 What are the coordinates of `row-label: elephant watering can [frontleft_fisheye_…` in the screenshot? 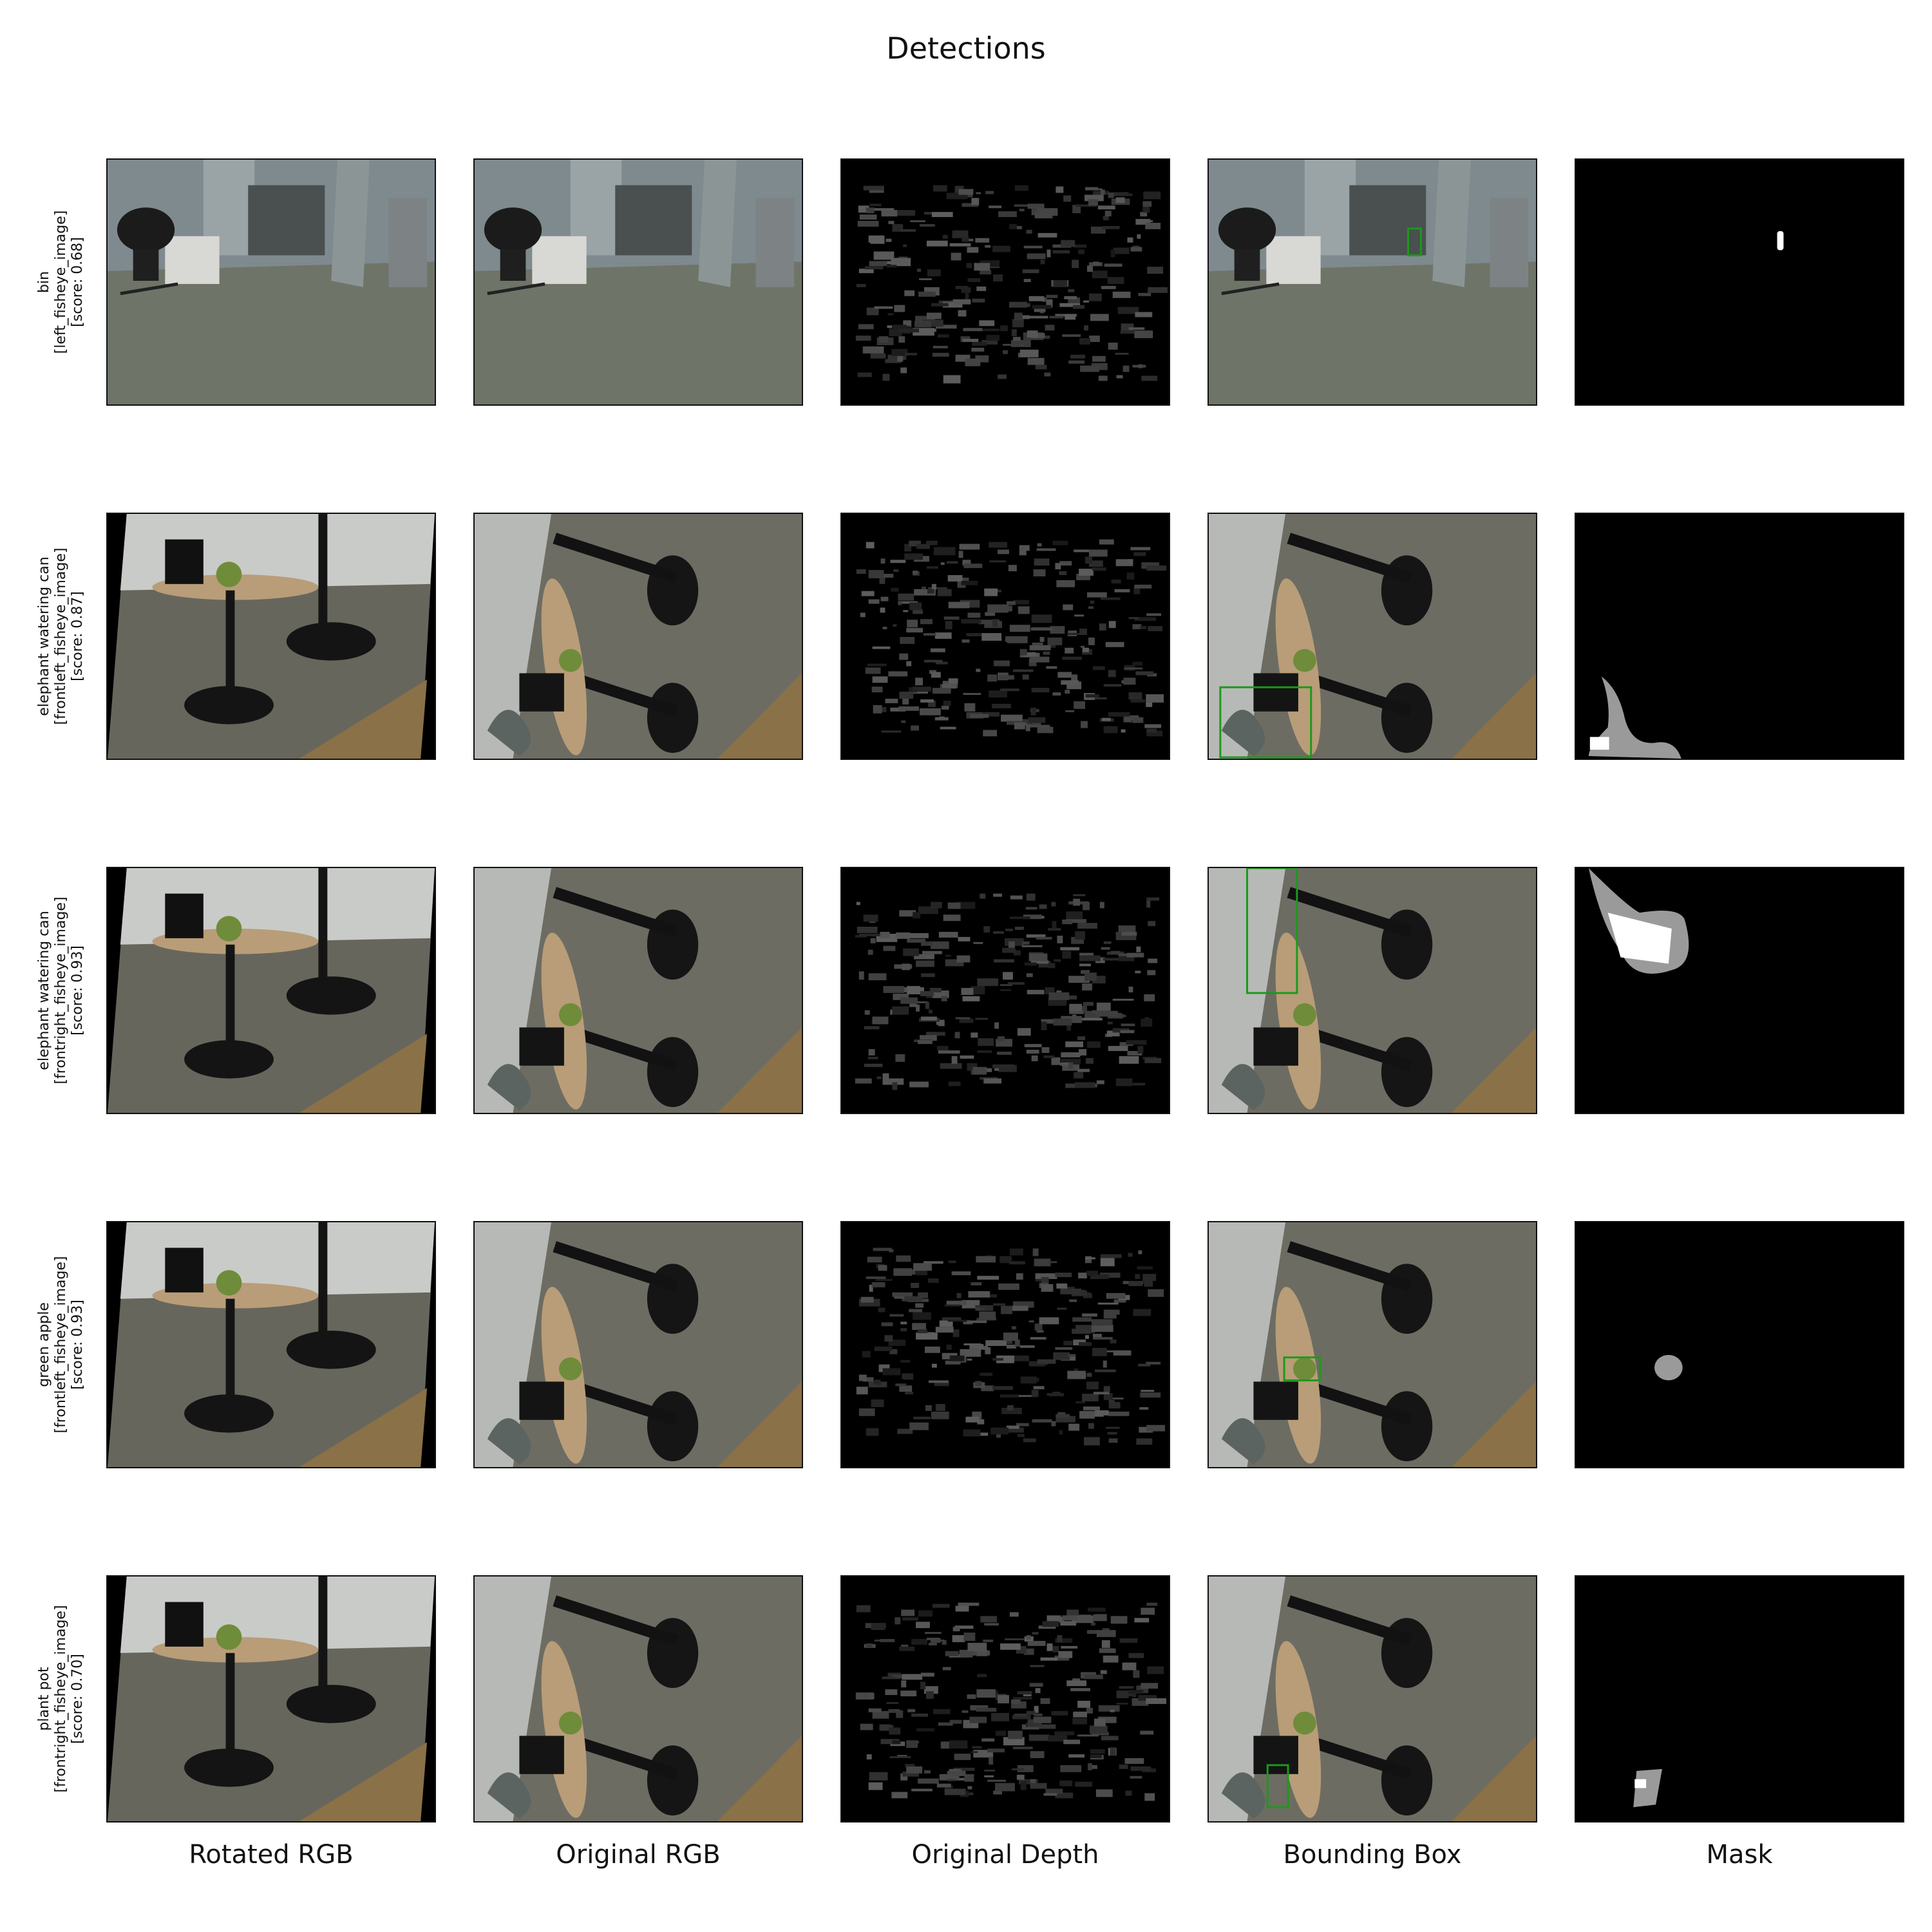 It's located at (62, 636).